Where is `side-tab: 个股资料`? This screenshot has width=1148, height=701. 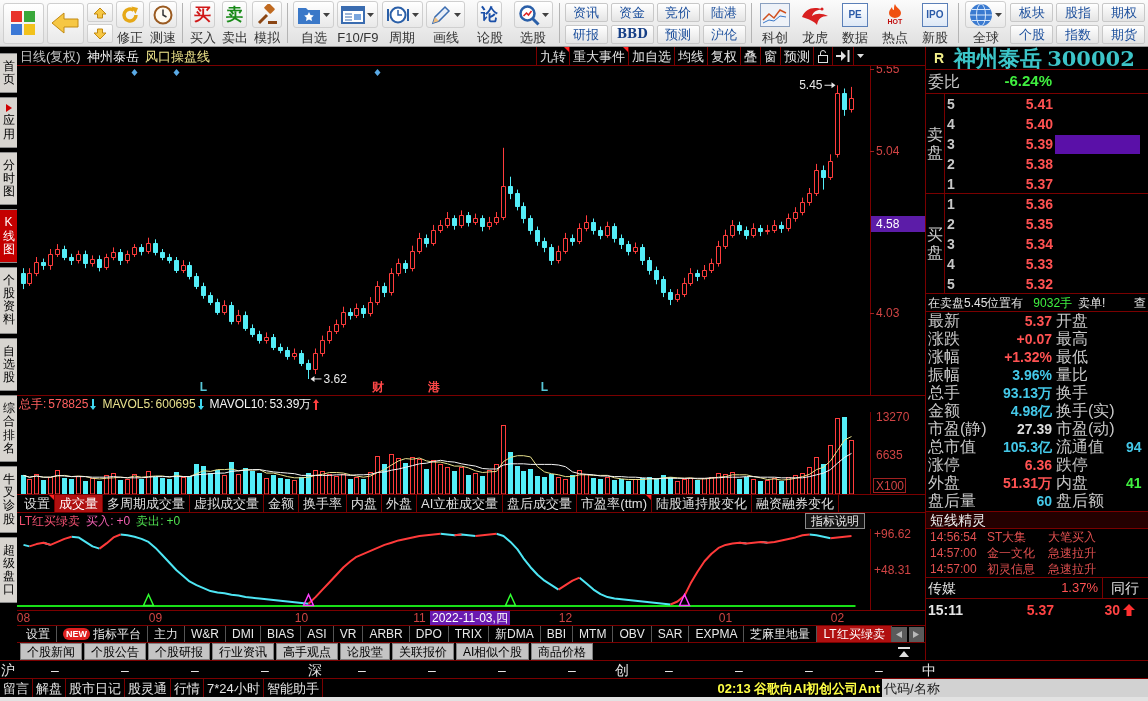
side-tab: 个股资料 is located at coordinates (8, 300).